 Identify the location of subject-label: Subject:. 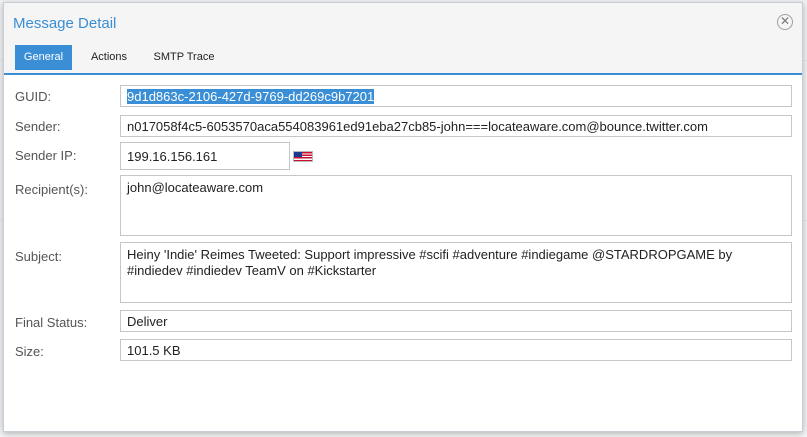
(38, 256).